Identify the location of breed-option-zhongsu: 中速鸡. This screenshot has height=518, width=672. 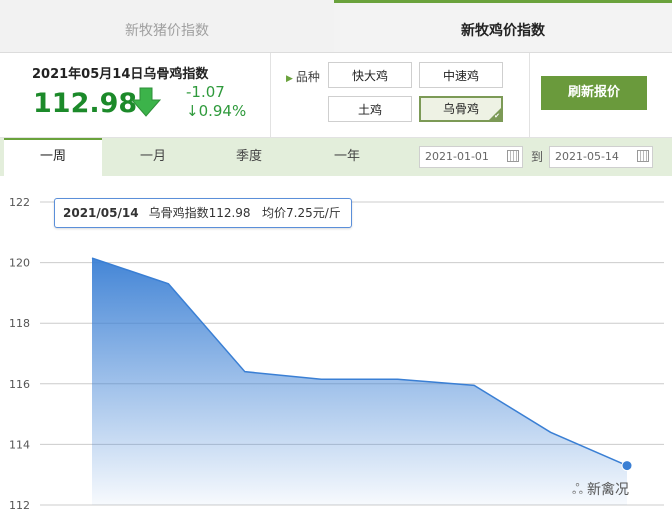
(461, 75).